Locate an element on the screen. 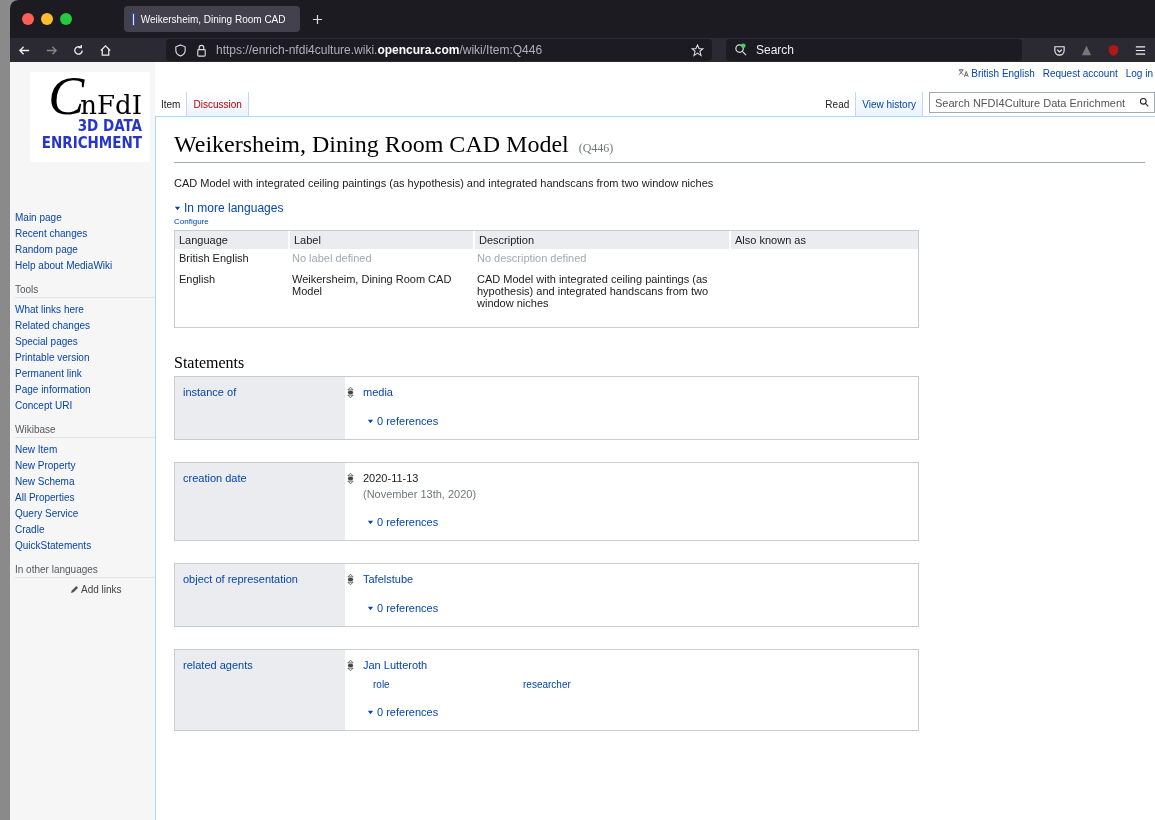 The width and height of the screenshot is (1155, 820). value-detail: (November 13th, 2020) is located at coordinates (420, 494).